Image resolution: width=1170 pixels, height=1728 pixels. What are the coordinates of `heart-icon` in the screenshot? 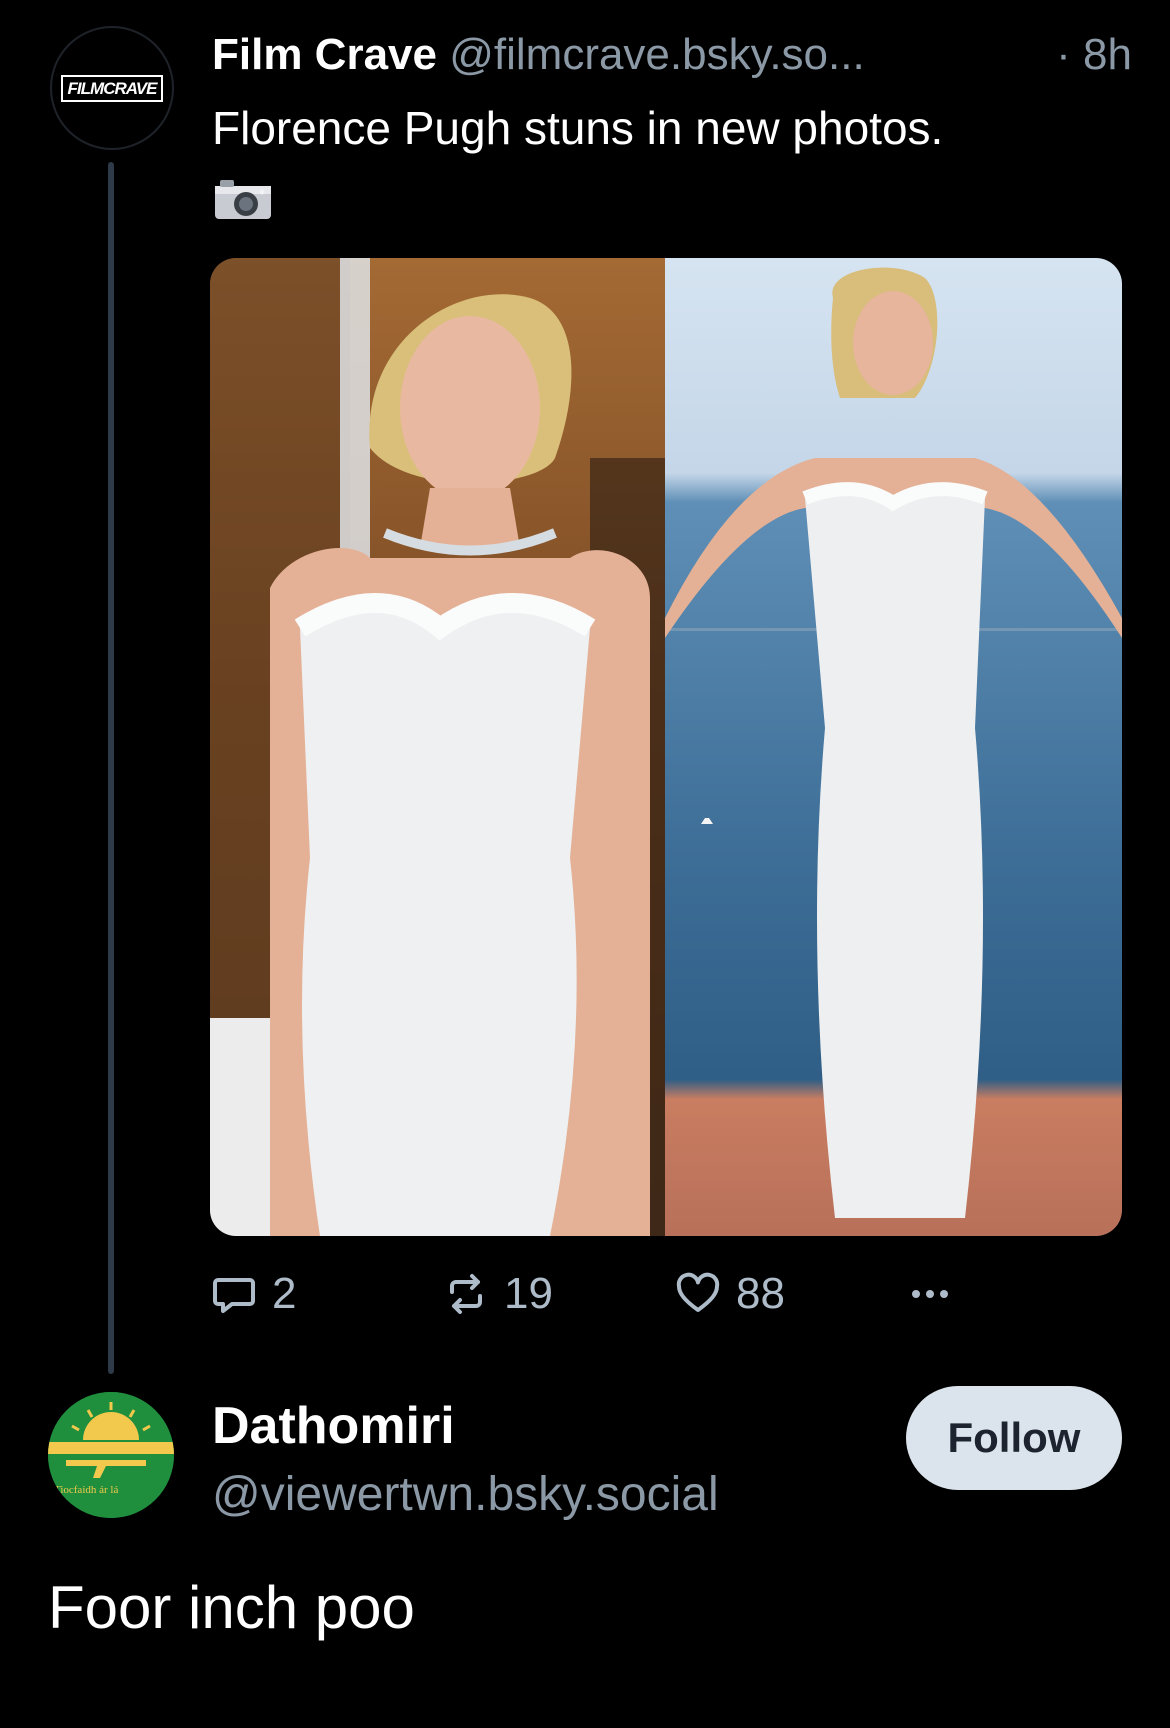 It's located at (698, 1292).